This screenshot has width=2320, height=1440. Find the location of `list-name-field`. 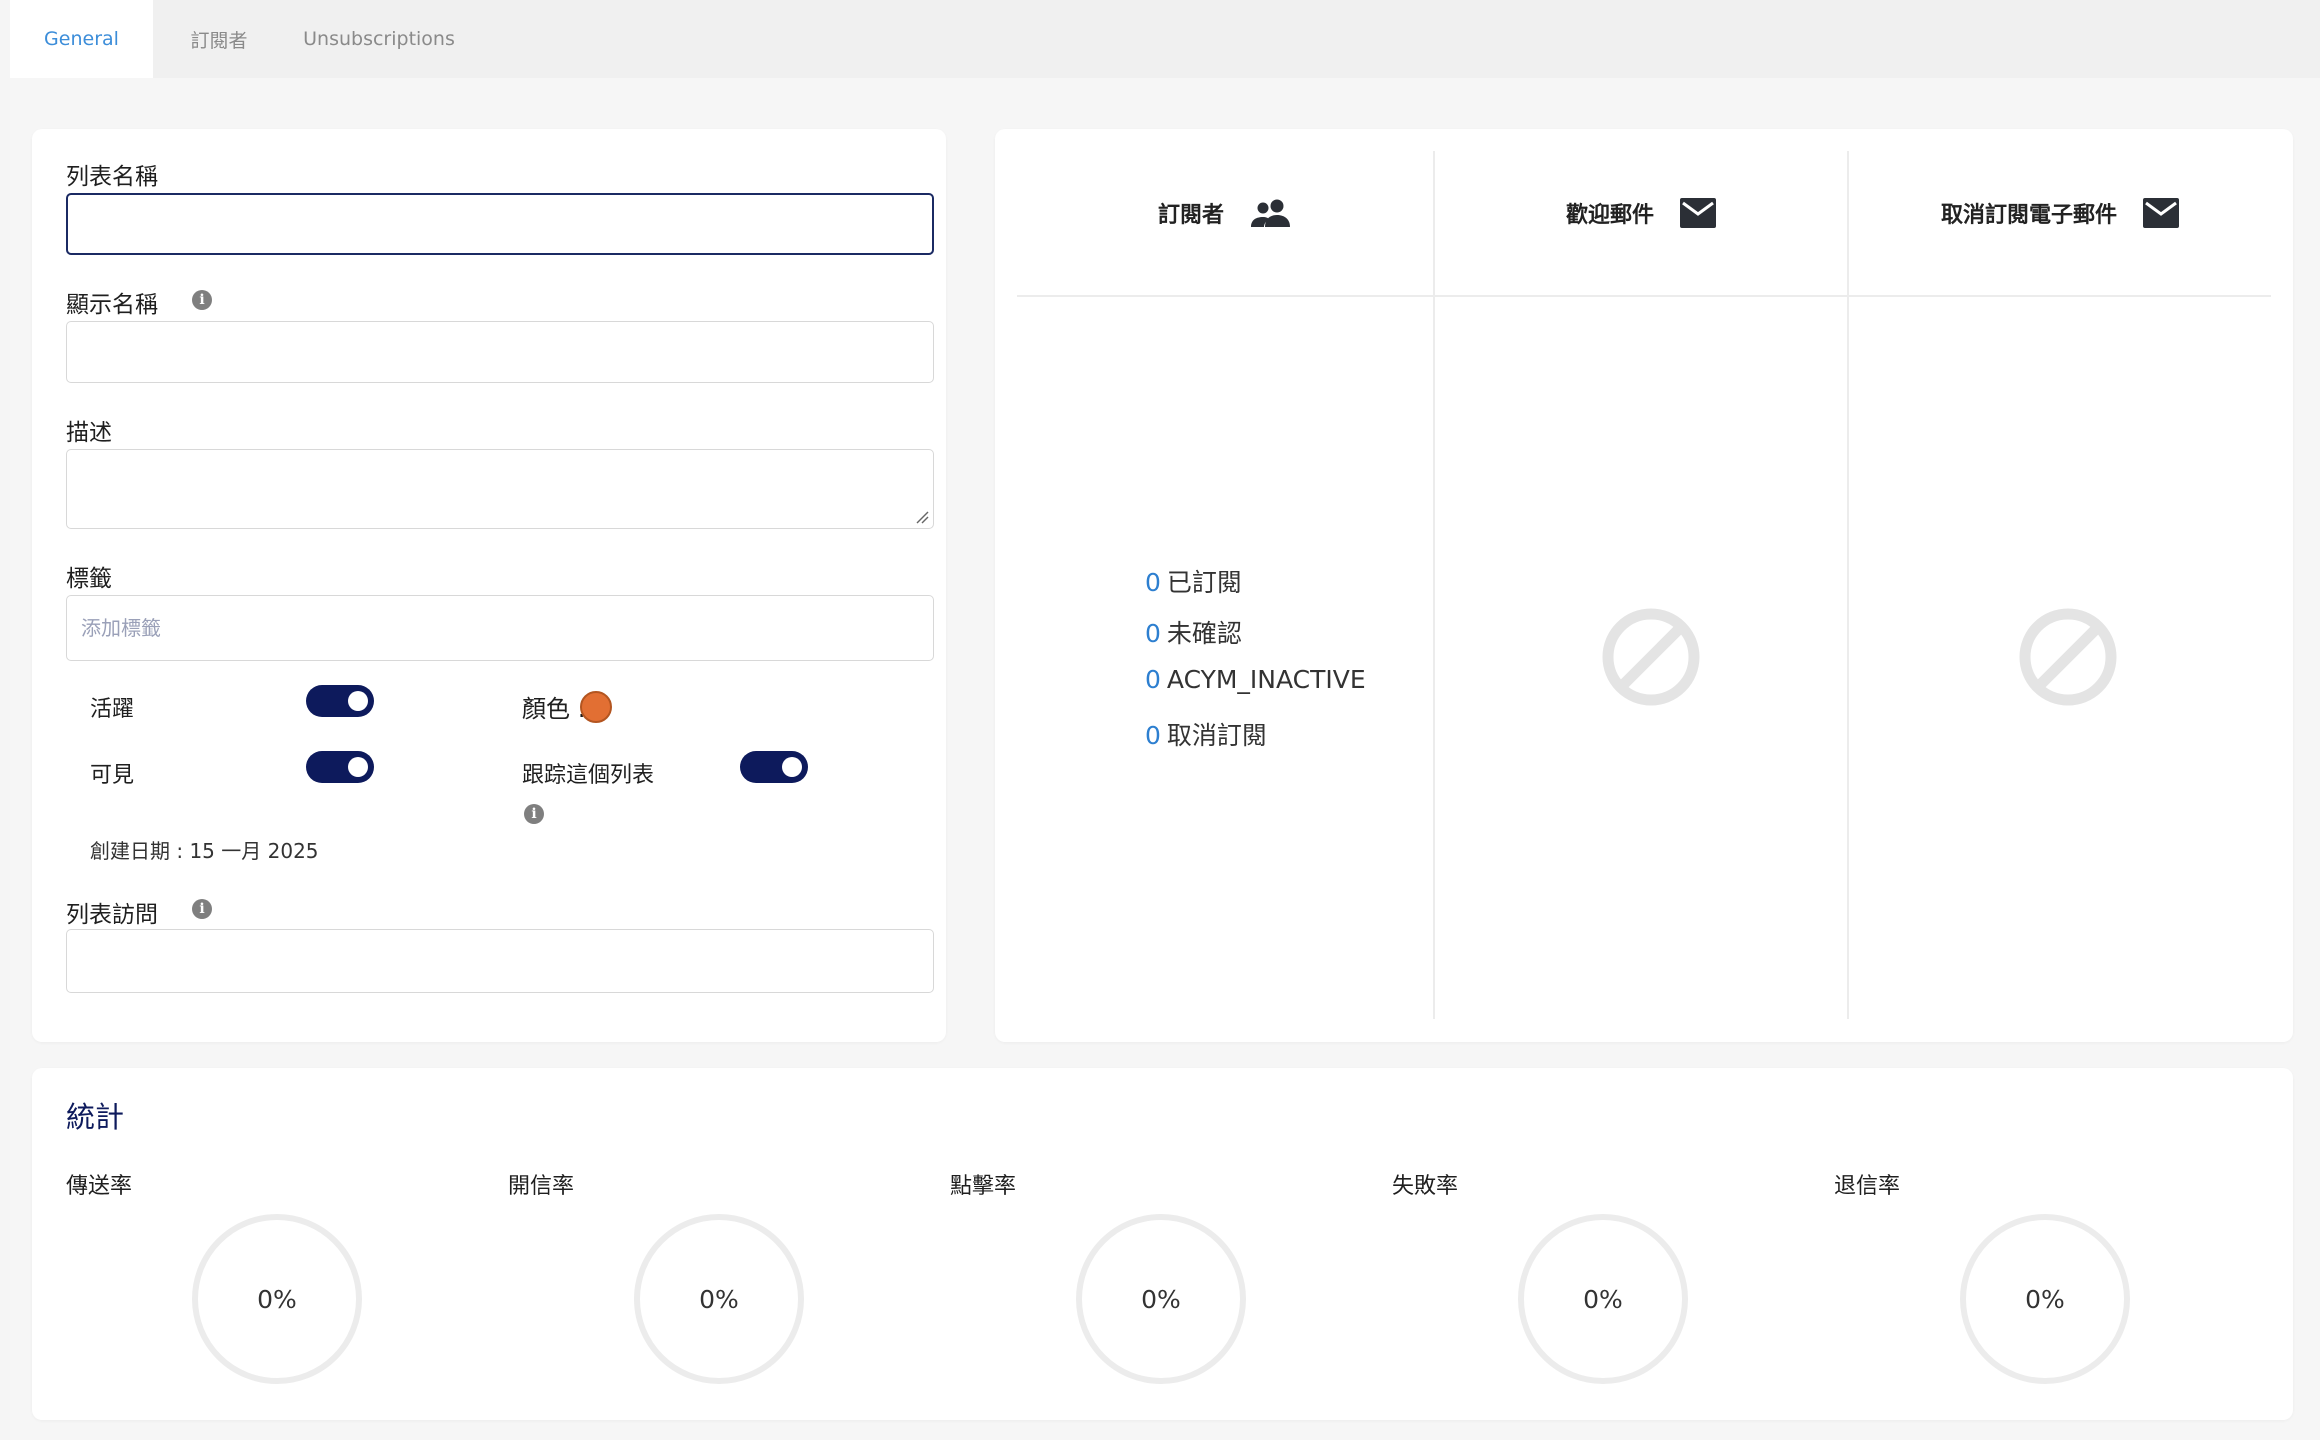

list-name-field is located at coordinates (500, 224).